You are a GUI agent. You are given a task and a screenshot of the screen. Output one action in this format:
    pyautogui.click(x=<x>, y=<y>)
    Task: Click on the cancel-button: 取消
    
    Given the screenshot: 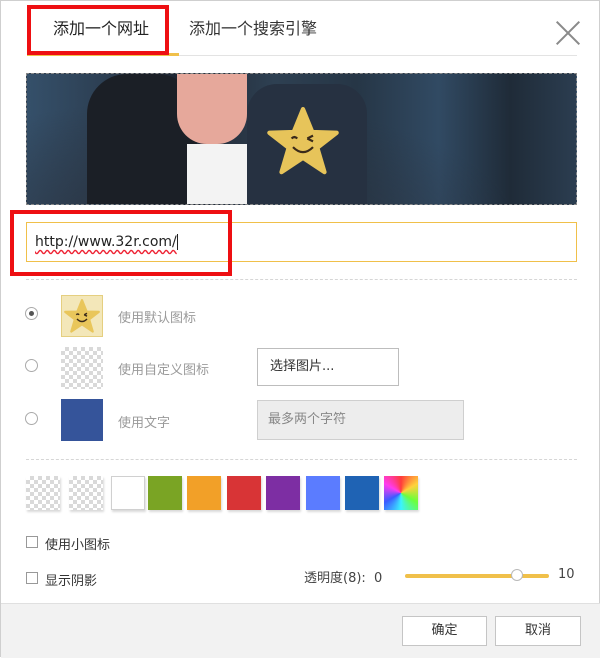 What is the action you would take?
    pyautogui.click(x=538, y=631)
    